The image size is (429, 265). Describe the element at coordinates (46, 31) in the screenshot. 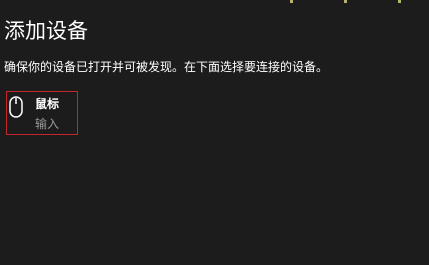

I see `dialog-title: 添加设备` at that location.